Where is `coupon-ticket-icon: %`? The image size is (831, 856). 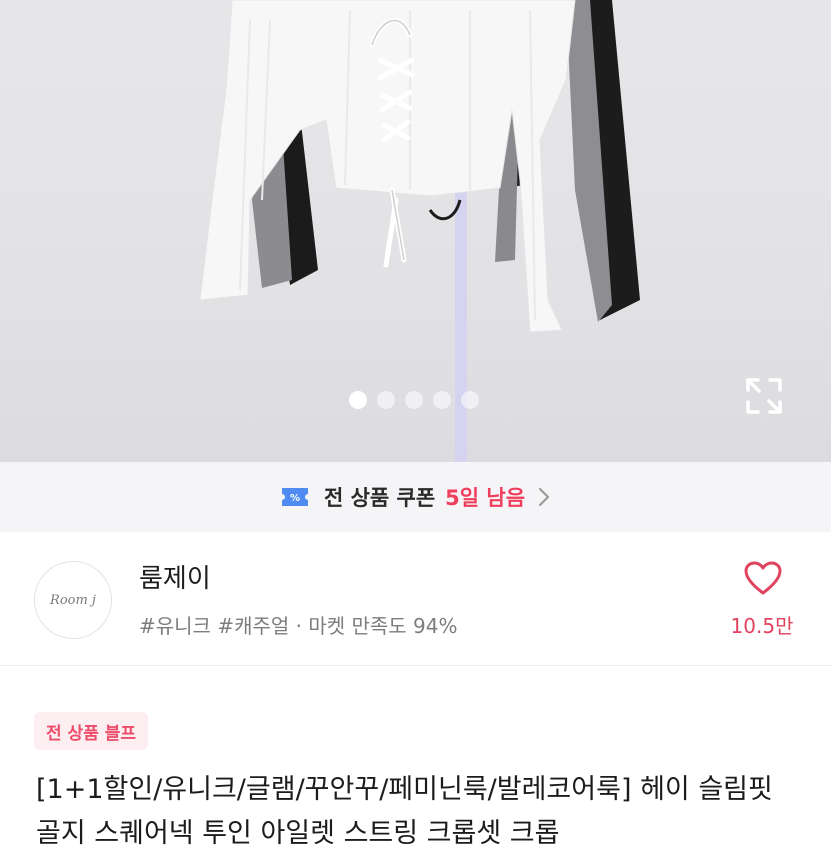 coupon-ticket-icon: % is located at coordinates (294, 497).